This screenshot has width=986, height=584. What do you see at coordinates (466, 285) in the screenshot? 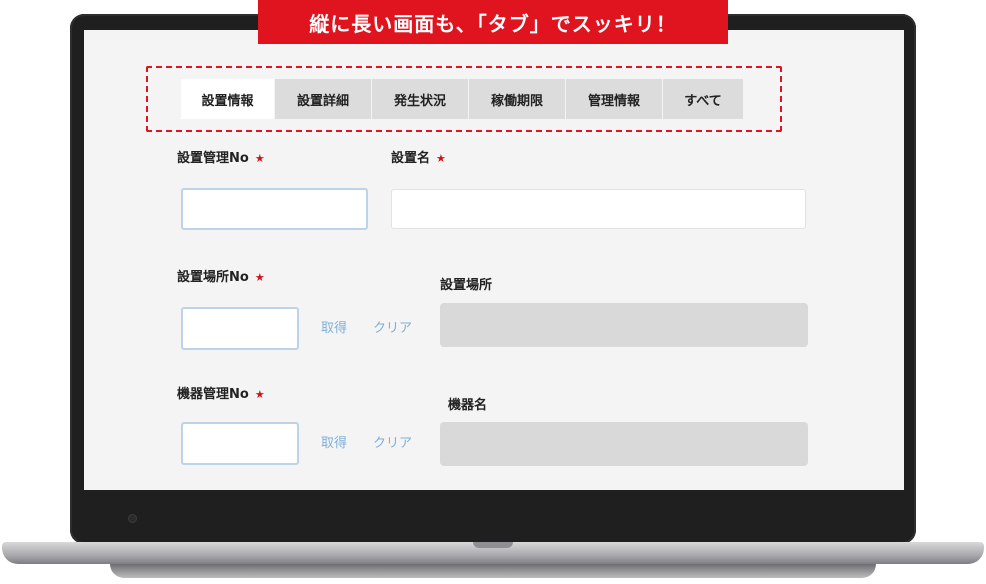
I see `location-label: 設置場所` at bounding box center [466, 285].